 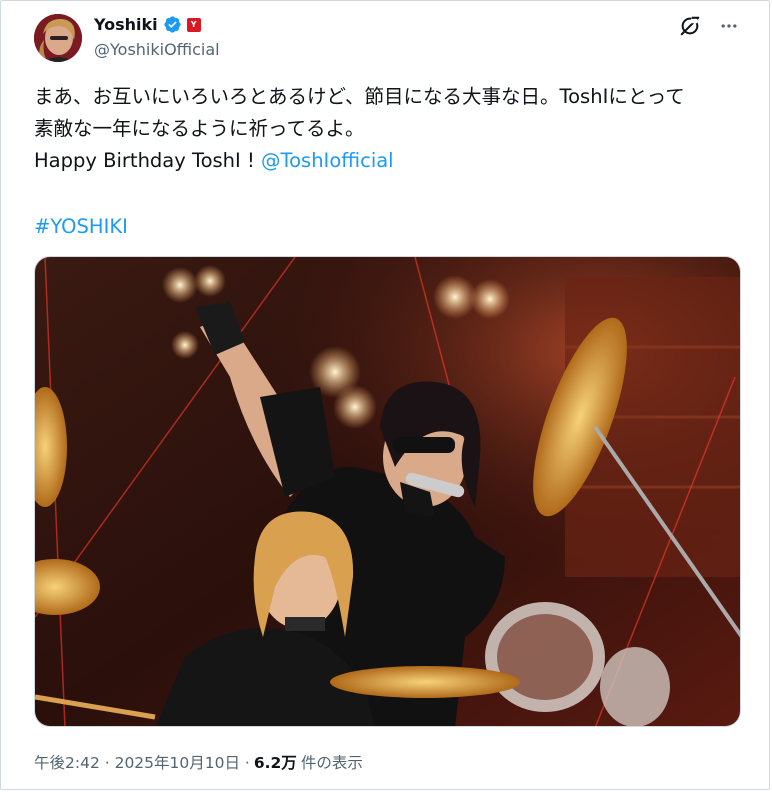 What do you see at coordinates (193, 24) in the screenshot?
I see `affiliate-badge-icon: Y` at bounding box center [193, 24].